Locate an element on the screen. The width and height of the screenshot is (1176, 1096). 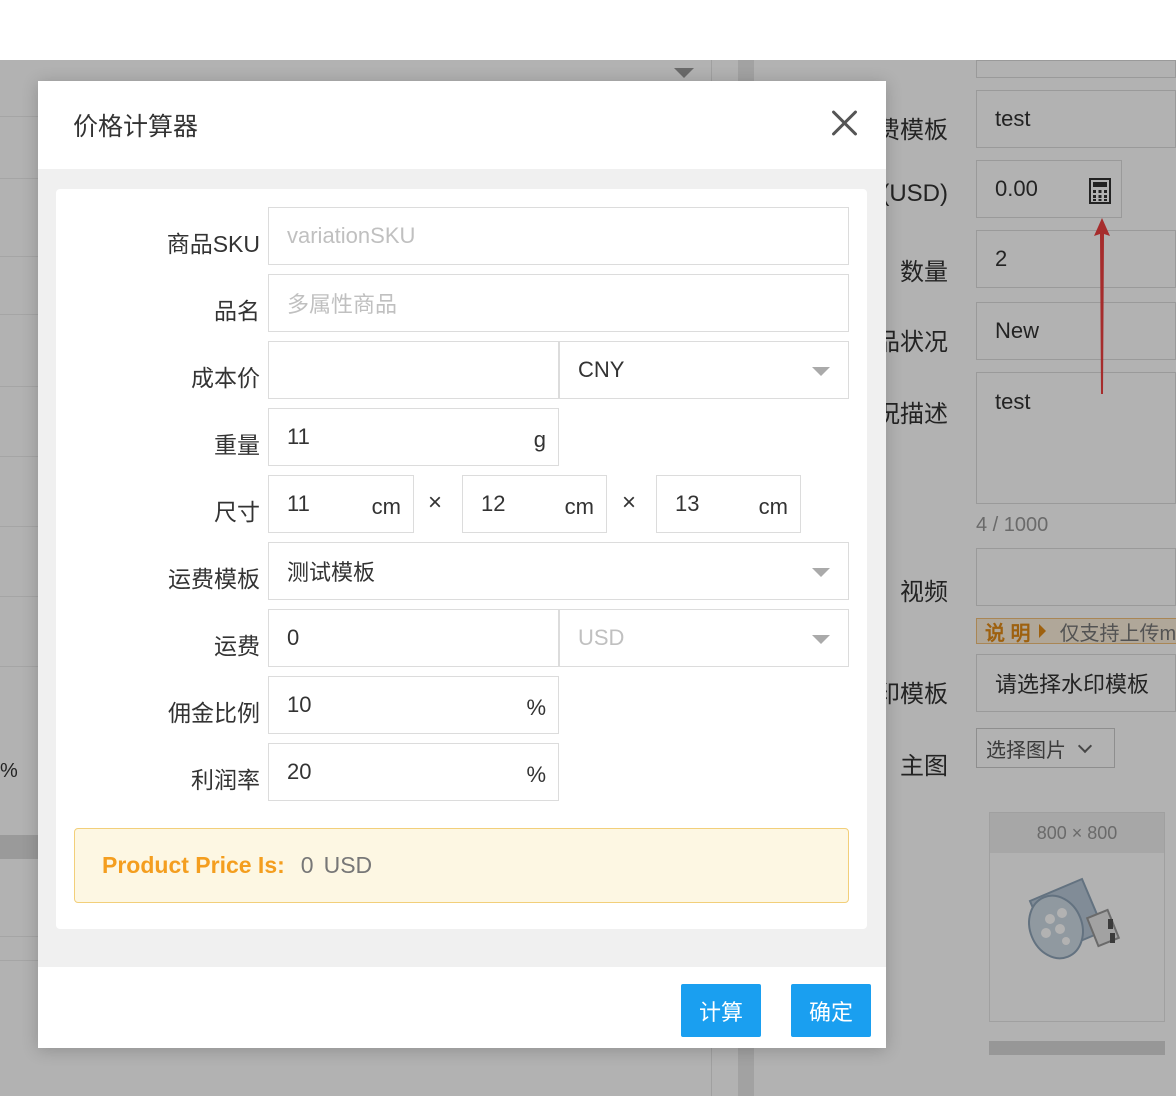
width-input: 12 cm is located at coordinates (534, 504).